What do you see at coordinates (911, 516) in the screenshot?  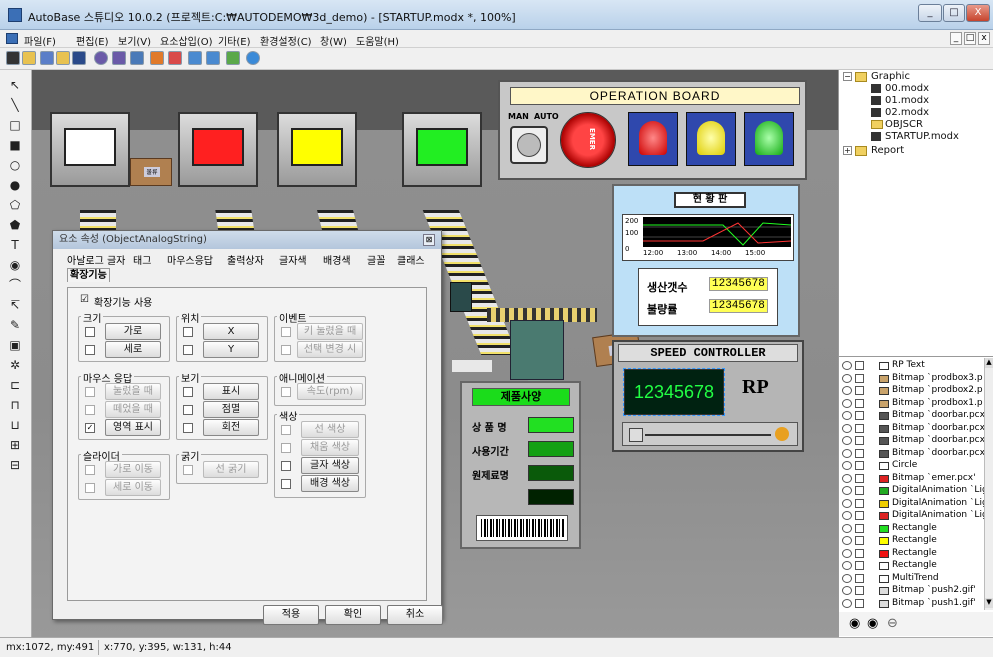 I see `list-item: DigitalAnimation `Lig` at bounding box center [911, 516].